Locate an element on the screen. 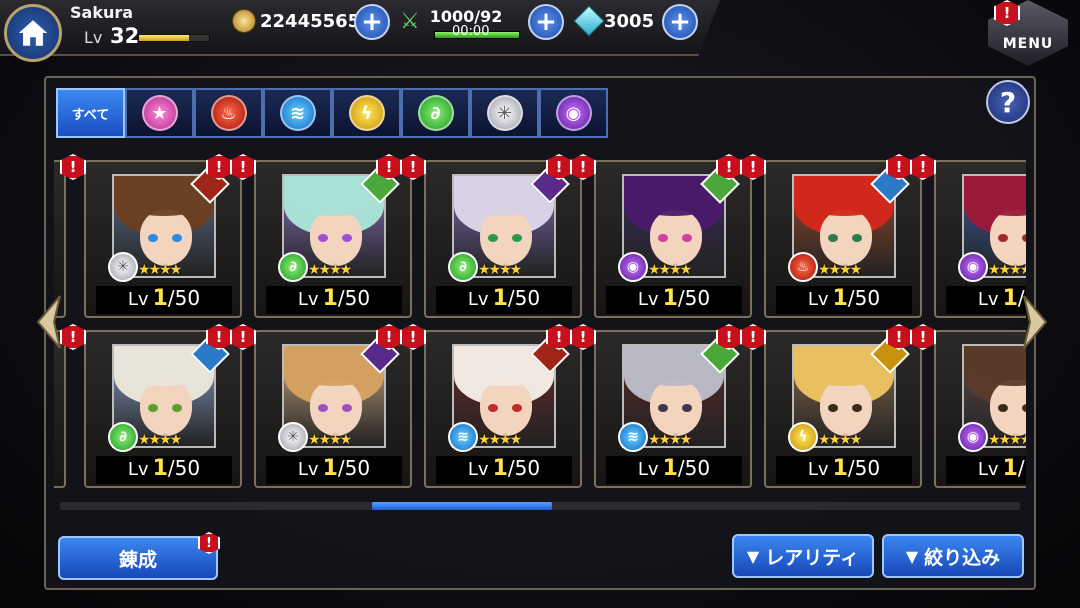 This screenshot has width=1080, height=608. exp-bar is located at coordinates (174, 38).